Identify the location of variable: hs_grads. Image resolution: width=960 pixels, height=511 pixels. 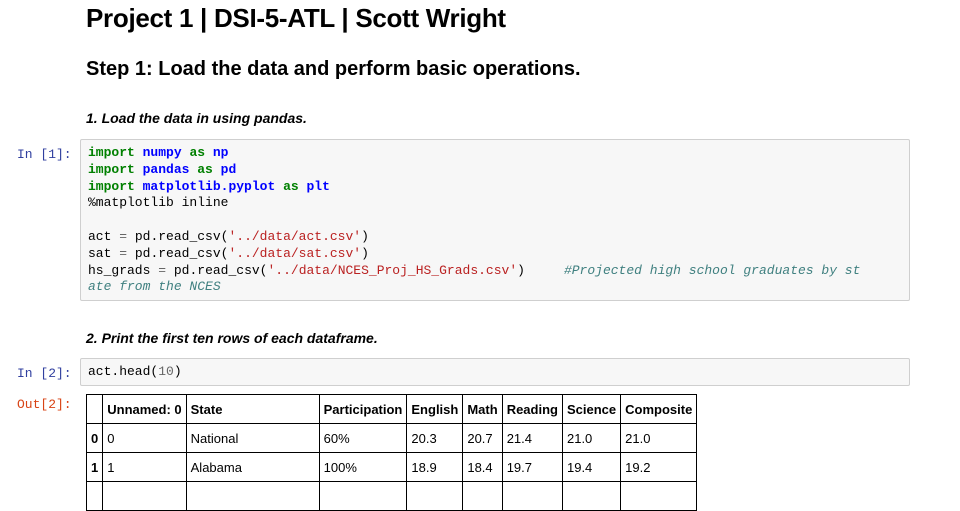
(119, 270).